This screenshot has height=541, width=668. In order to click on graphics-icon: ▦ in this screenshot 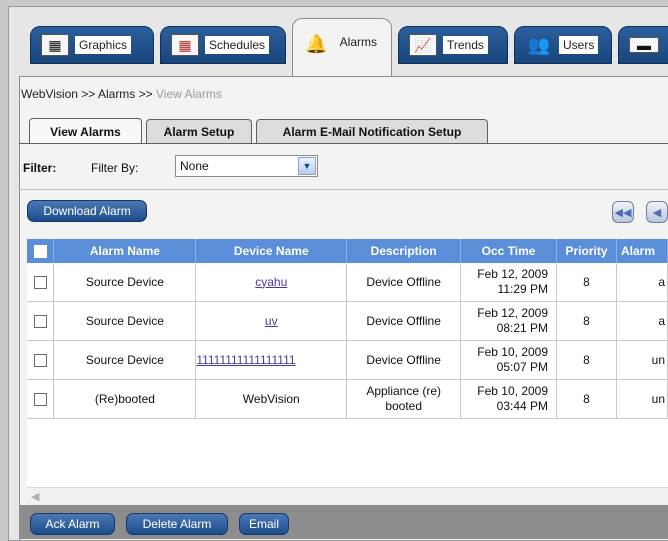, I will do `click(55, 45)`.